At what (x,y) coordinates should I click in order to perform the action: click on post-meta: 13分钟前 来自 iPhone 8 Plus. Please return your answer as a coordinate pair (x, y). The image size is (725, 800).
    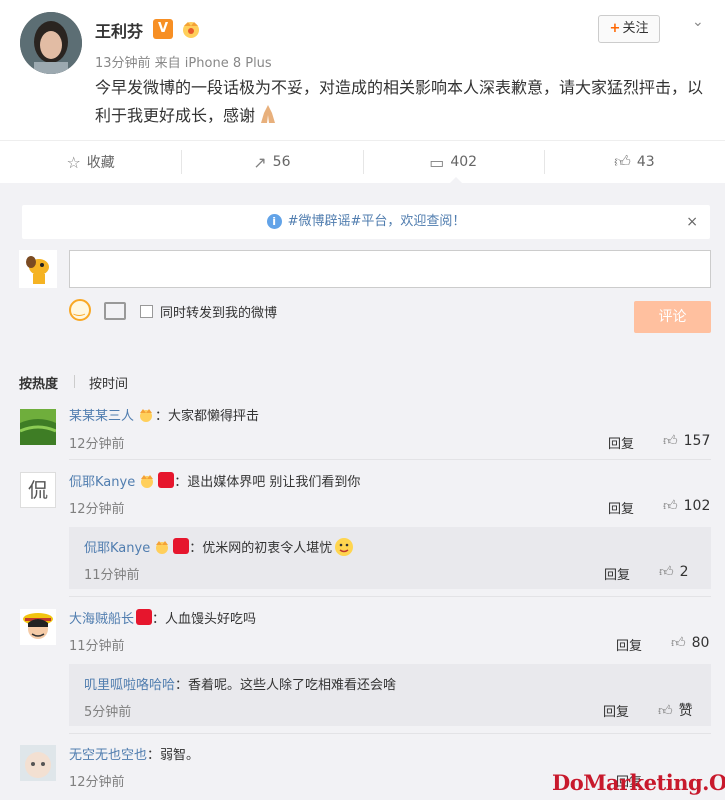
    Looking at the image, I should click on (183, 63).